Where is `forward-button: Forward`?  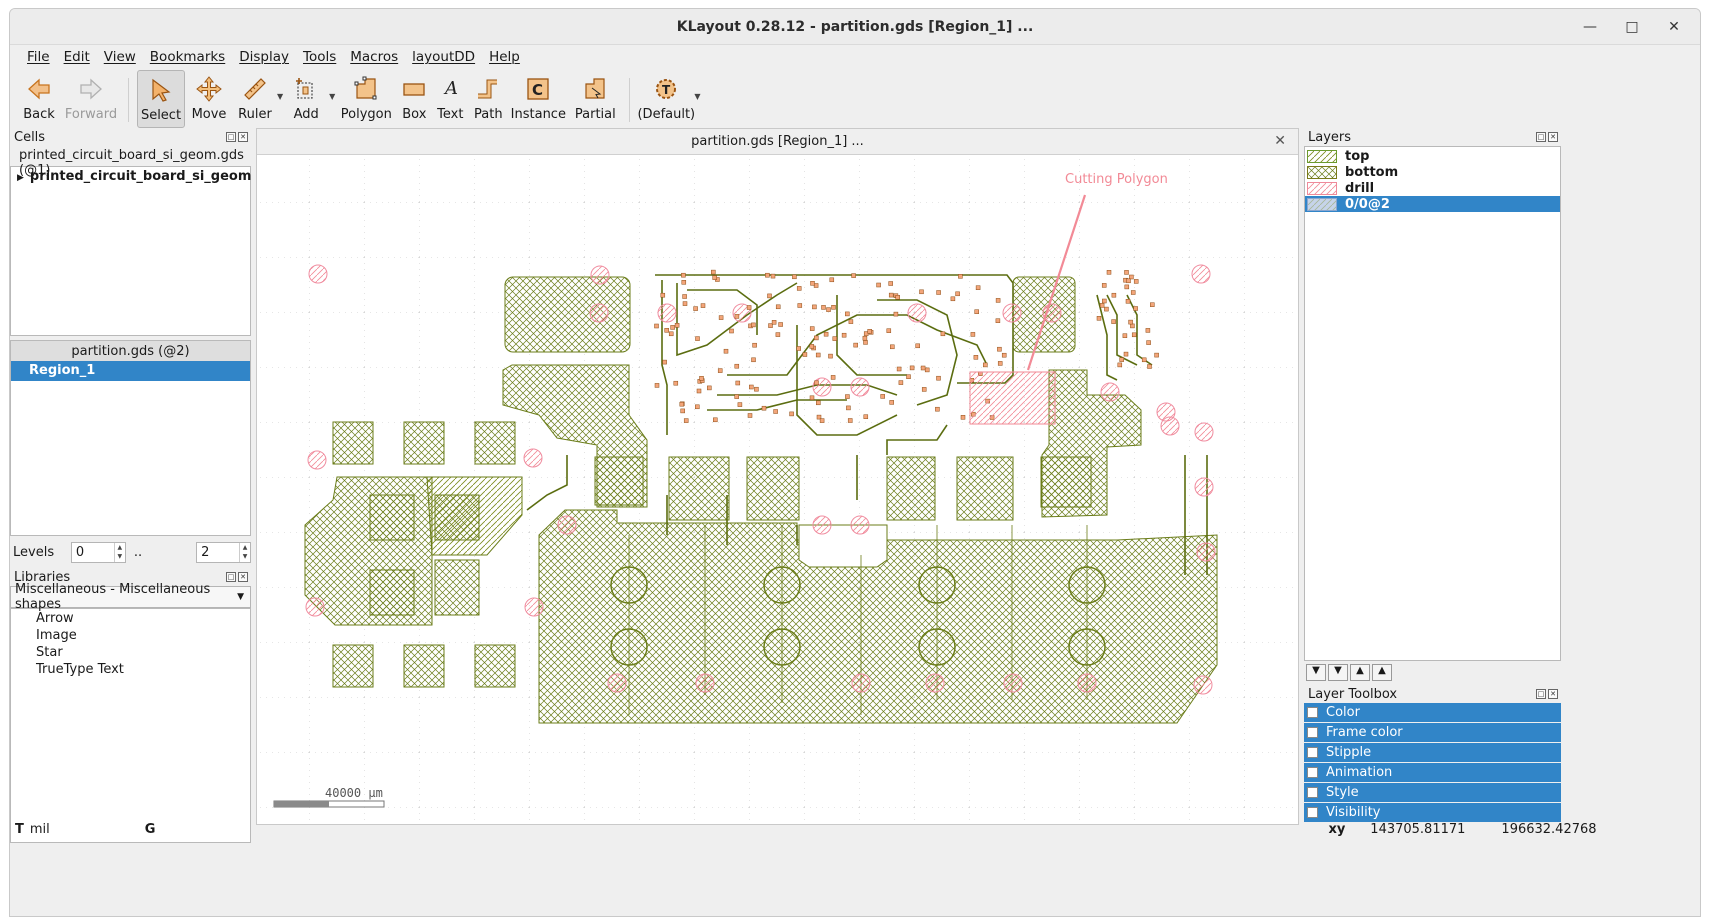
forward-button: Forward is located at coordinates (91, 99).